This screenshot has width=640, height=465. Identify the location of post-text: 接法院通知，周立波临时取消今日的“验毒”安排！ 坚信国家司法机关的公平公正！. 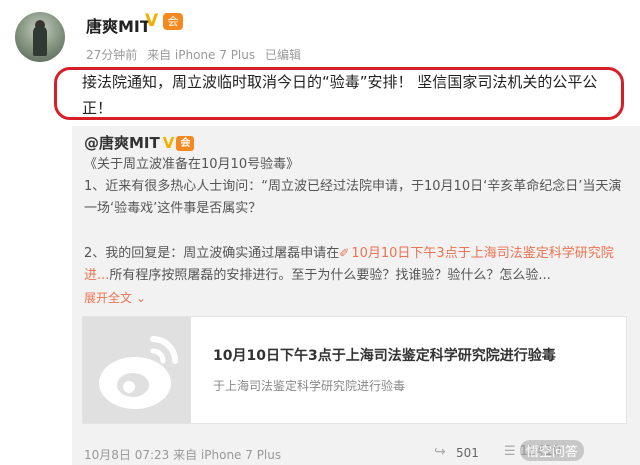
(340, 95).